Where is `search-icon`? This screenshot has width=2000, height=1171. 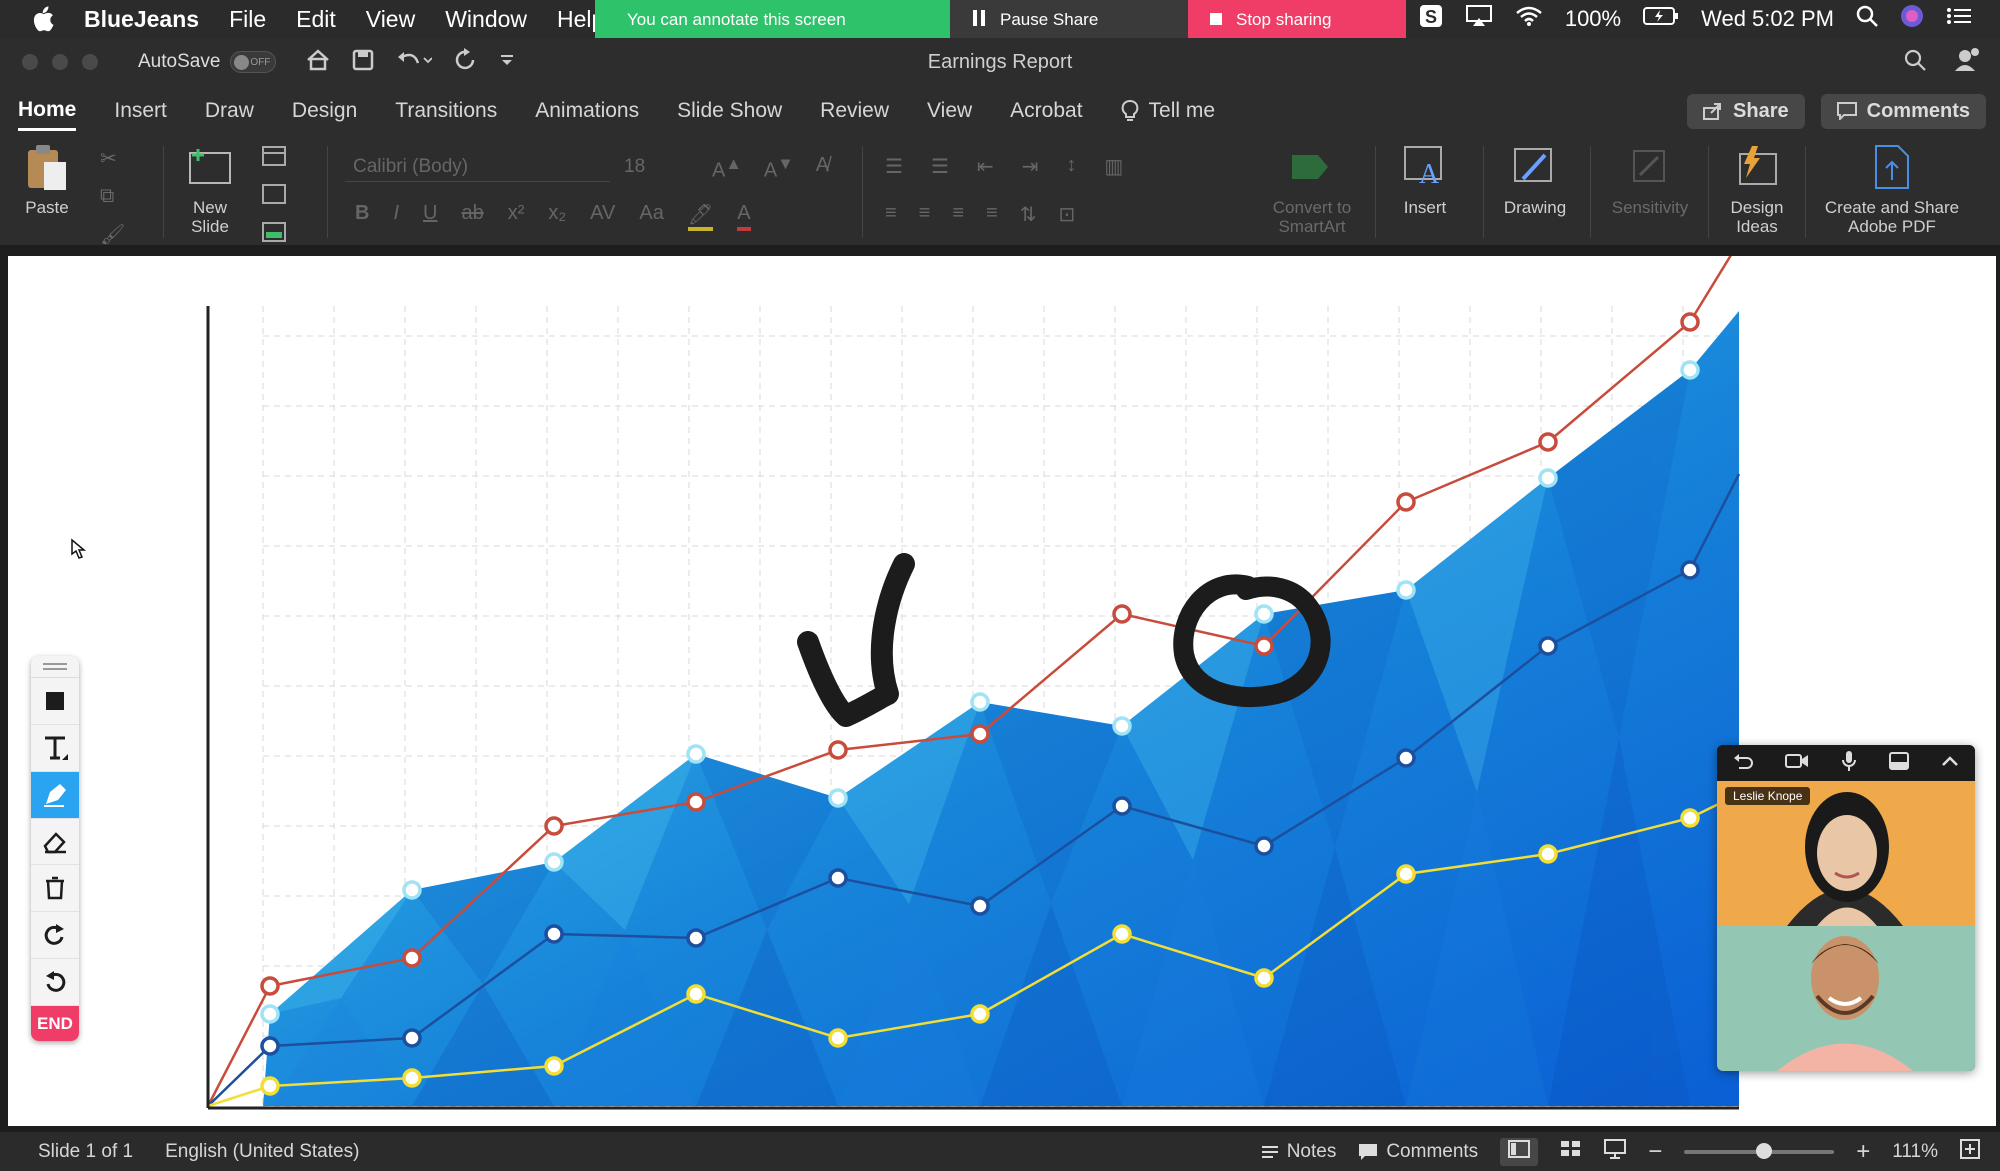
search-icon is located at coordinates (1915, 62).